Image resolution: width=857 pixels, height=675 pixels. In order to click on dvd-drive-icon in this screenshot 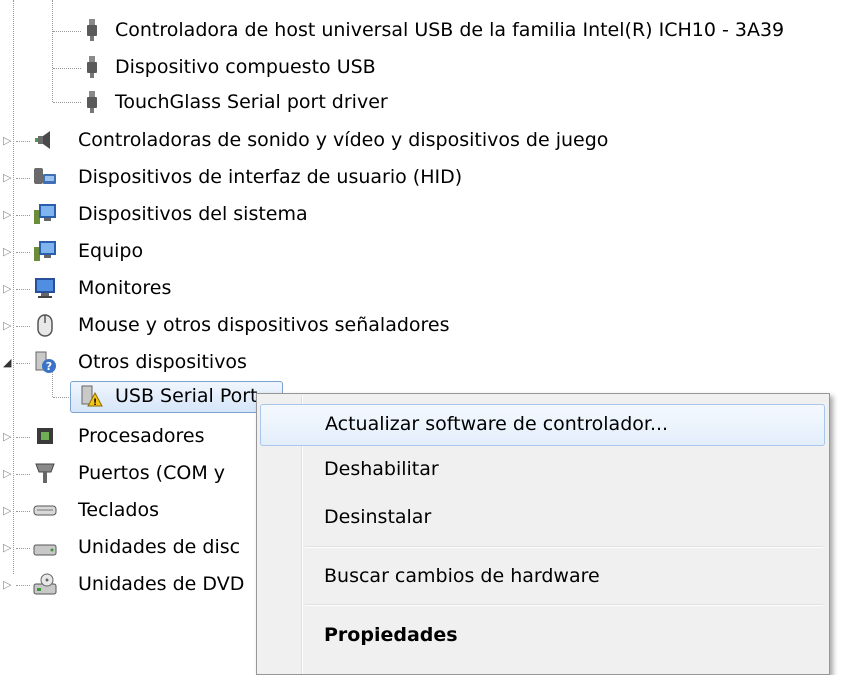, I will do `click(45, 584)`.